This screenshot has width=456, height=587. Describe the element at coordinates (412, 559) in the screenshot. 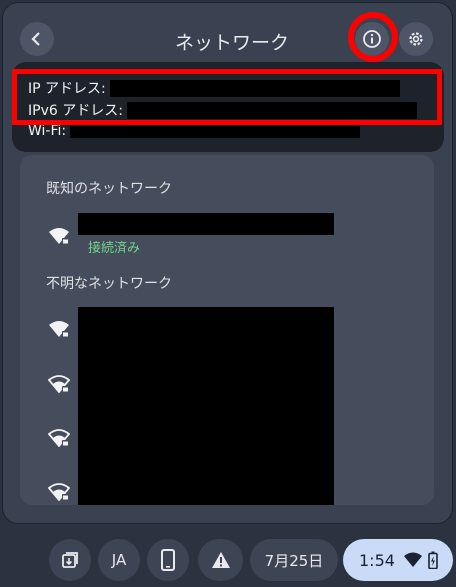

I see `wifi-icon` at that location.